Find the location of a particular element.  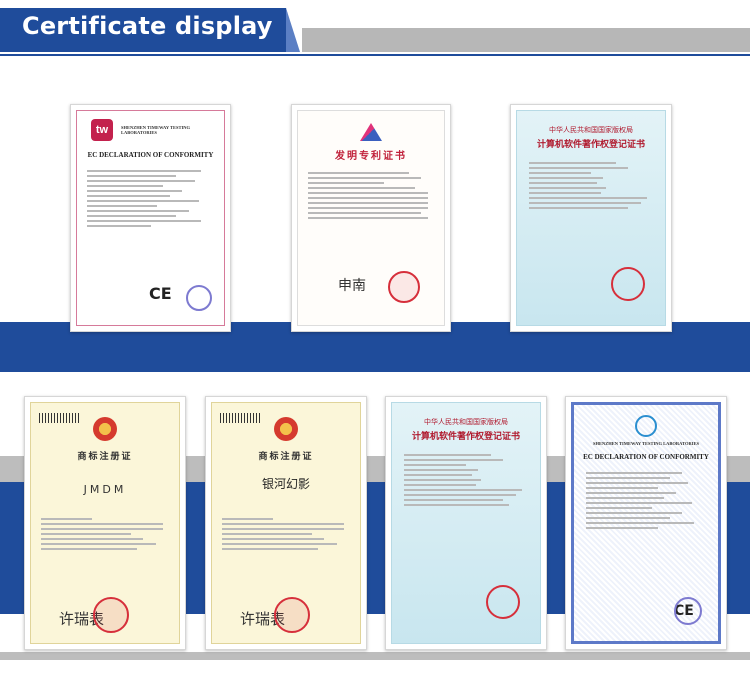

timeway-logo-icon: tw is located at coordinates (102, 130).